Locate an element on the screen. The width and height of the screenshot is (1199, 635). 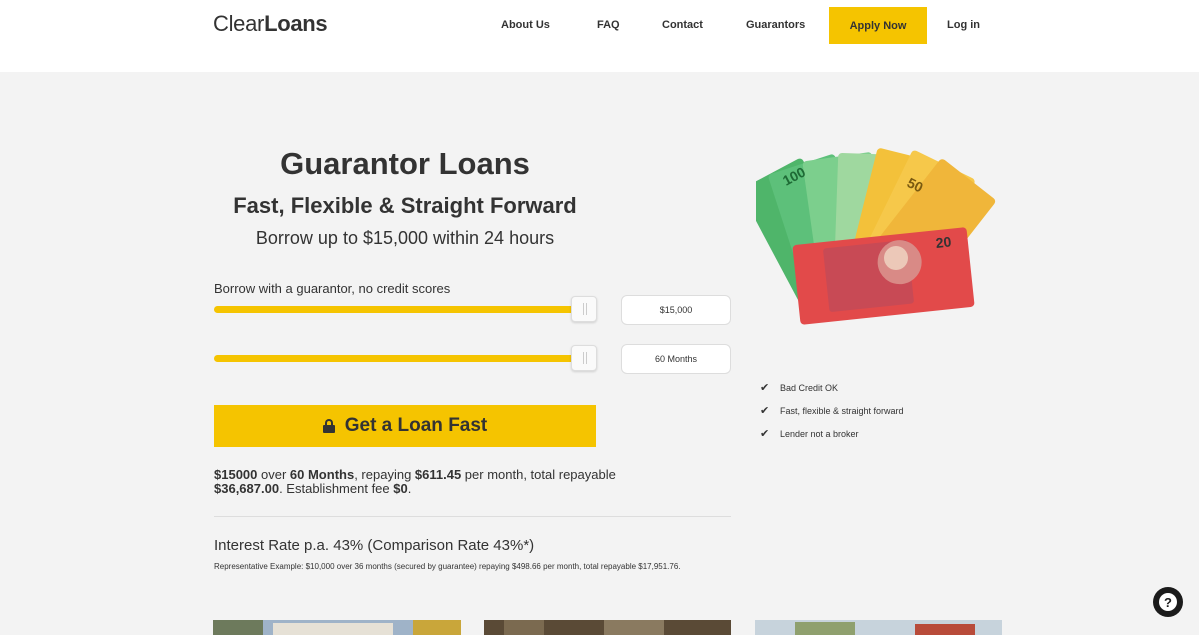
term-slider-track is located at coordinates (400, 358).